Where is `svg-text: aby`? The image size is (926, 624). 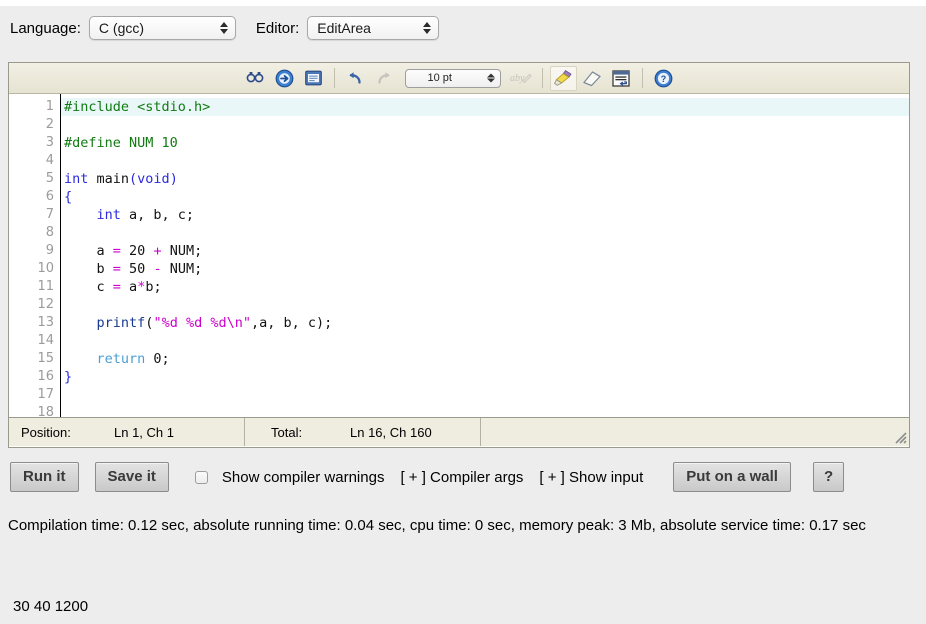 svg-text: aby is located at coordinates (517, 78).